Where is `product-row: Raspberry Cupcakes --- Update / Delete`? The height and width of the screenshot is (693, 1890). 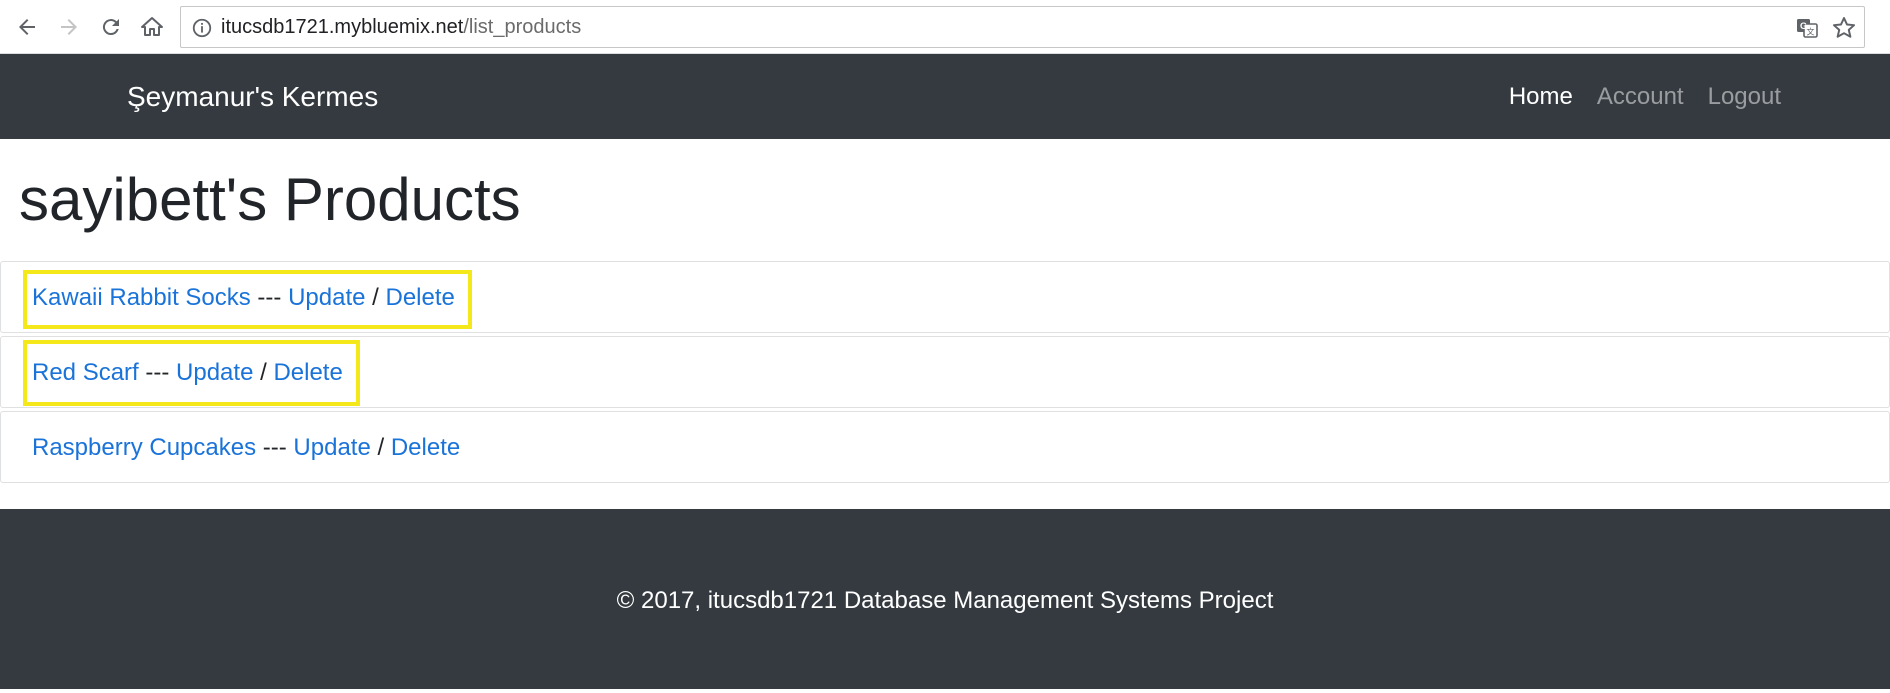 product-row: Raspberry Cupcakes --- Update / Delete is located at coordinates (246, 448).